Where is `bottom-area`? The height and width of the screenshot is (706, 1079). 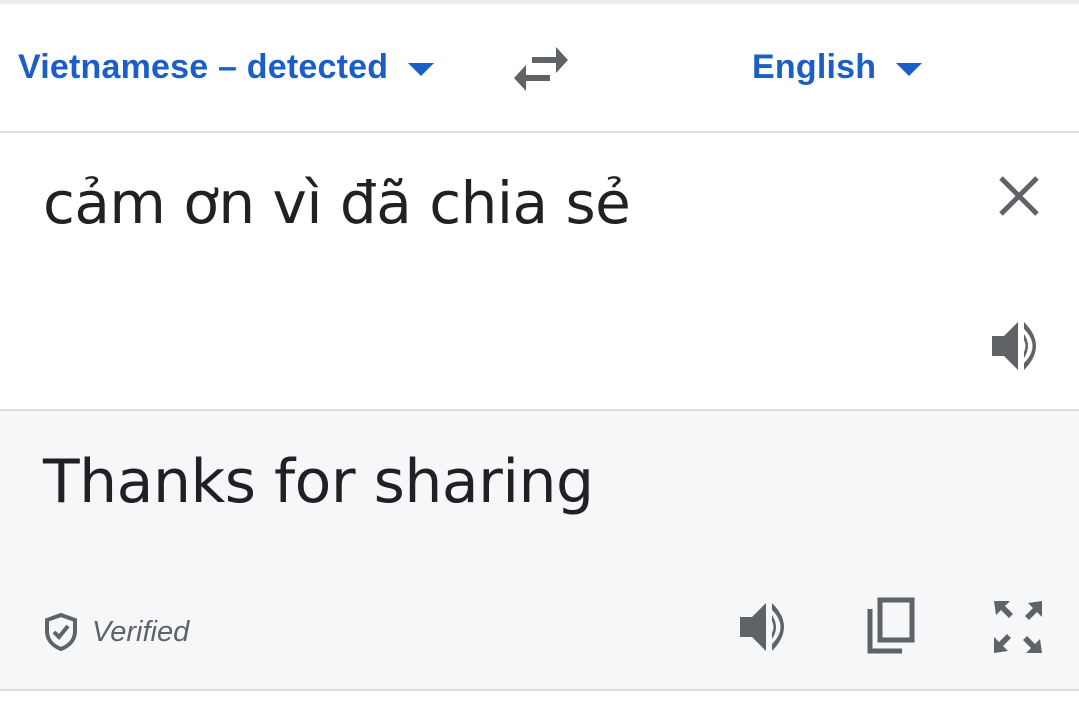 bottom-area is located at coordinates (539, 698).